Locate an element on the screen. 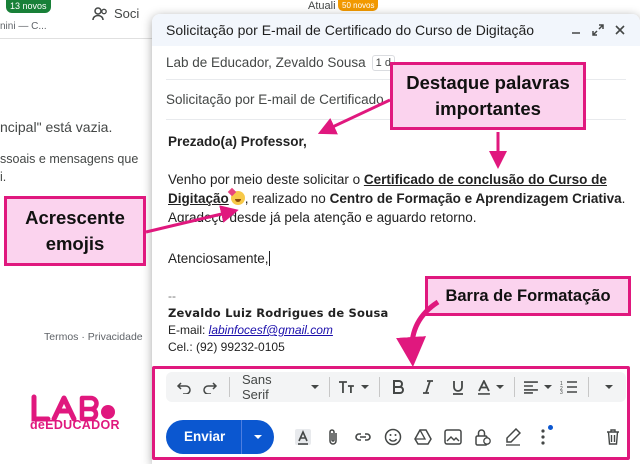 This screenshot has width=640, height=464. callout-format-text: Barra de Formatação is located at coordinates (528, 295).